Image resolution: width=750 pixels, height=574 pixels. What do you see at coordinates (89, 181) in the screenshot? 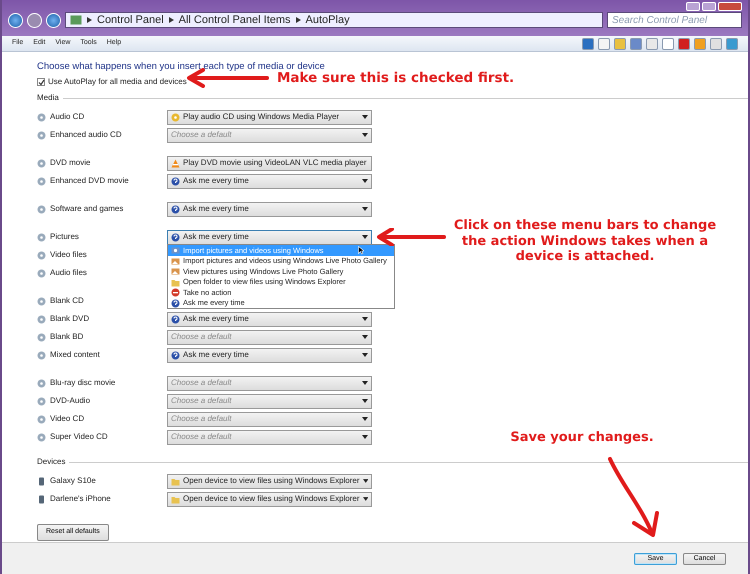
I see `media-type-label: Enhanced DVD movie` at bounding box center [89, 181].